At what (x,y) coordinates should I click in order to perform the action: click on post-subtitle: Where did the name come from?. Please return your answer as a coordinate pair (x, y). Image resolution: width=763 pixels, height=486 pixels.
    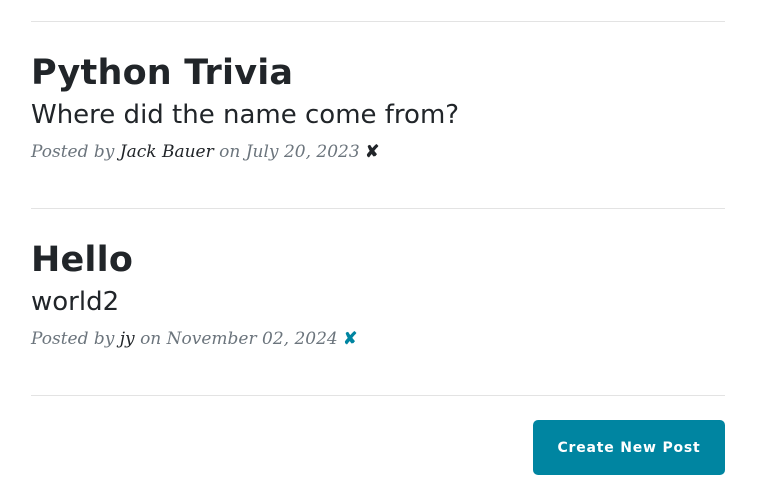
    Looking at the image, I should click on (378, 115).